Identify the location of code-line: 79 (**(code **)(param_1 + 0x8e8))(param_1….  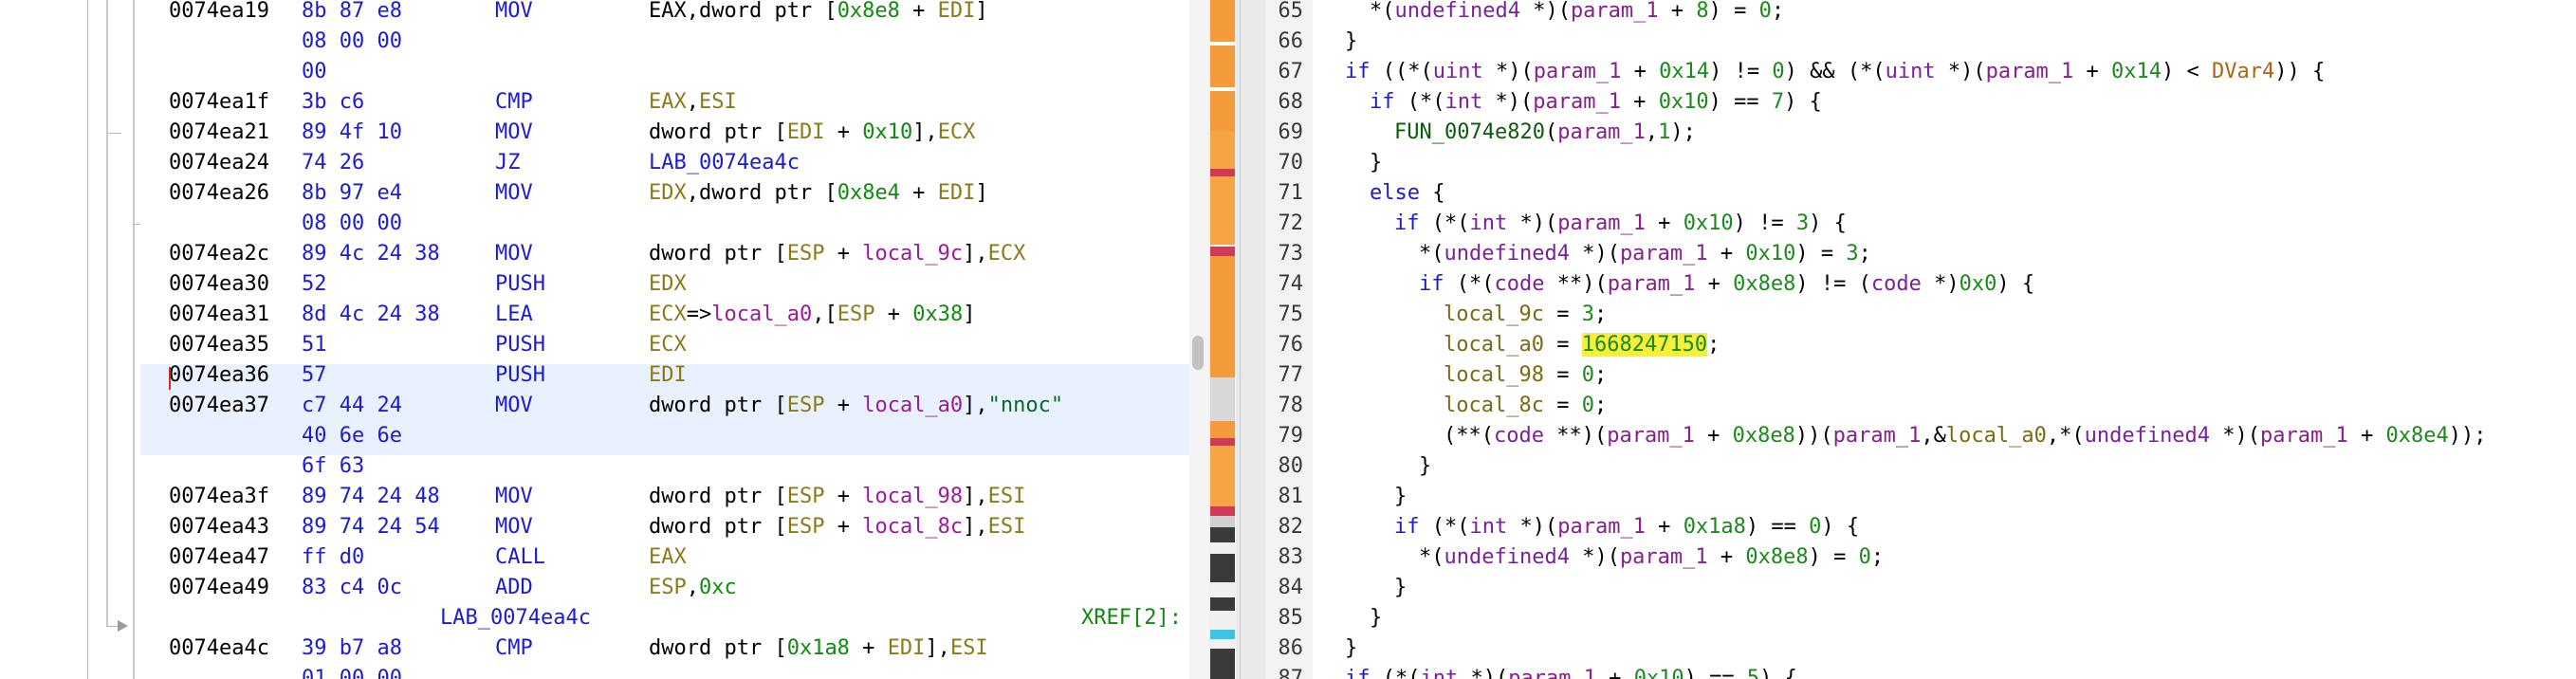
(1920, 436).